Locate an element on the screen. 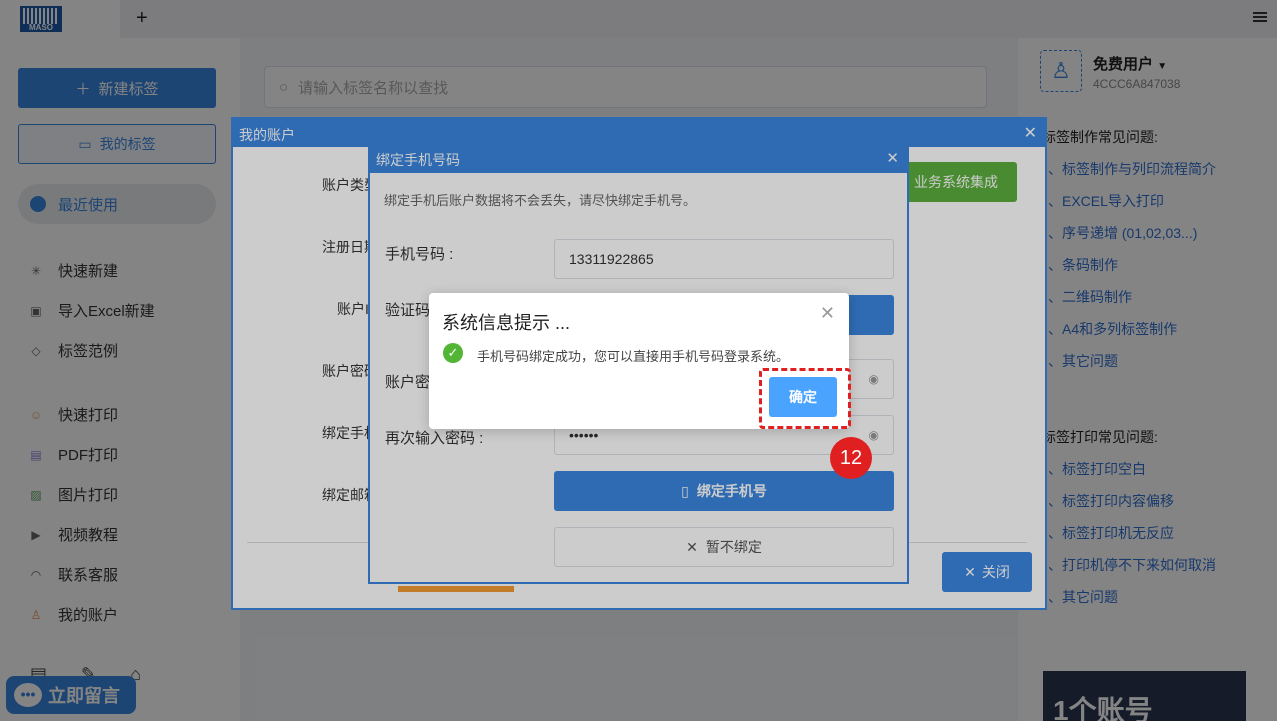  close-icon: ✕ is located at coordinates (827, 313).